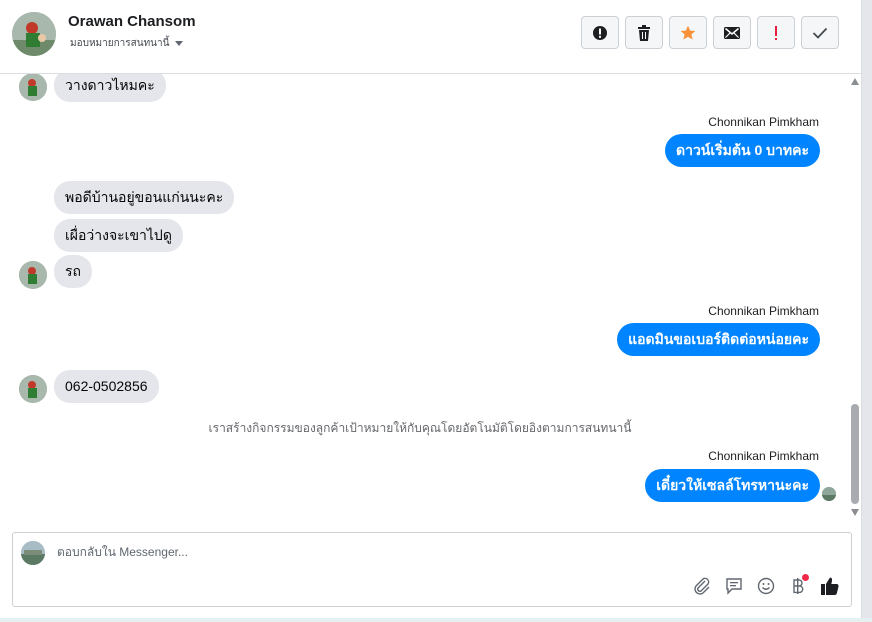 This screenshot has width=872, height=622. I want to click on outgoing-message: แอดมินขอเบอร์ติดต่อหน่อยคะ, so click(718, 339).